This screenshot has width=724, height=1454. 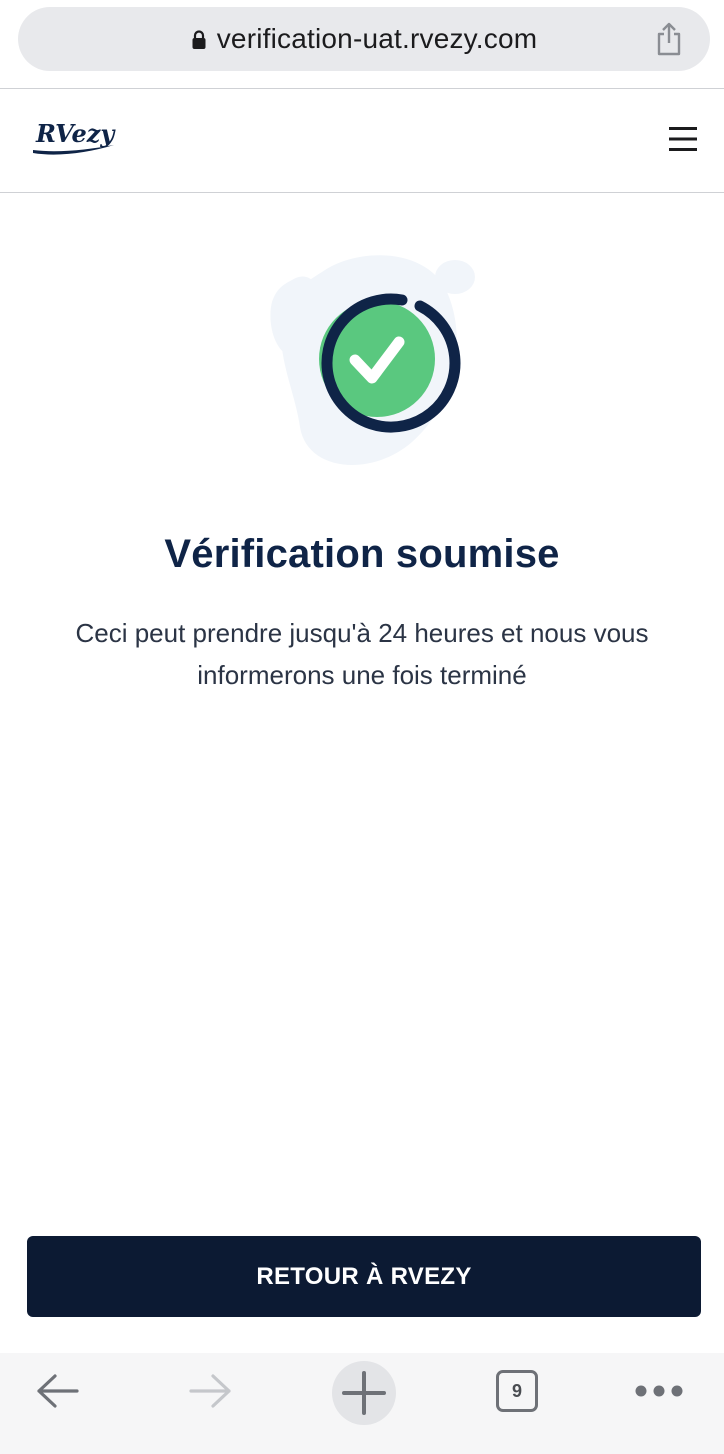 What do you see at coordinates (372, 360) in the screenshot?
I see `check-circle-icon` at bounding box center [372, 360].